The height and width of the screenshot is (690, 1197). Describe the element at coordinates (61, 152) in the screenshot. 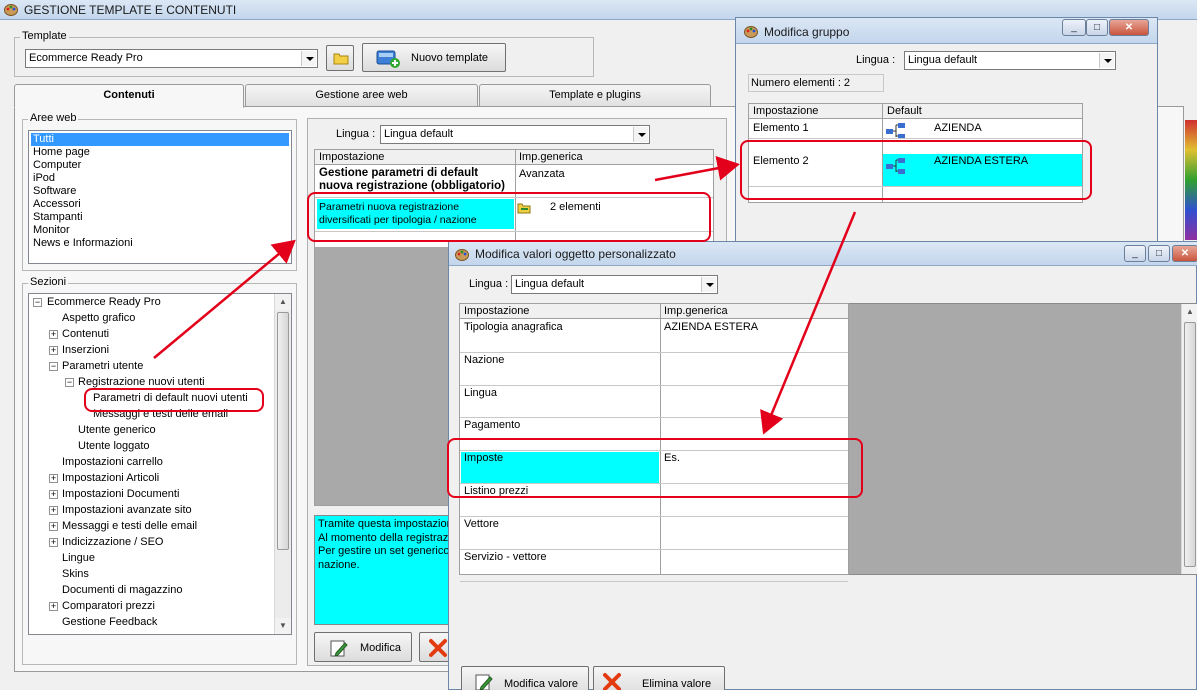

I see `list-item: Home page` at that location.